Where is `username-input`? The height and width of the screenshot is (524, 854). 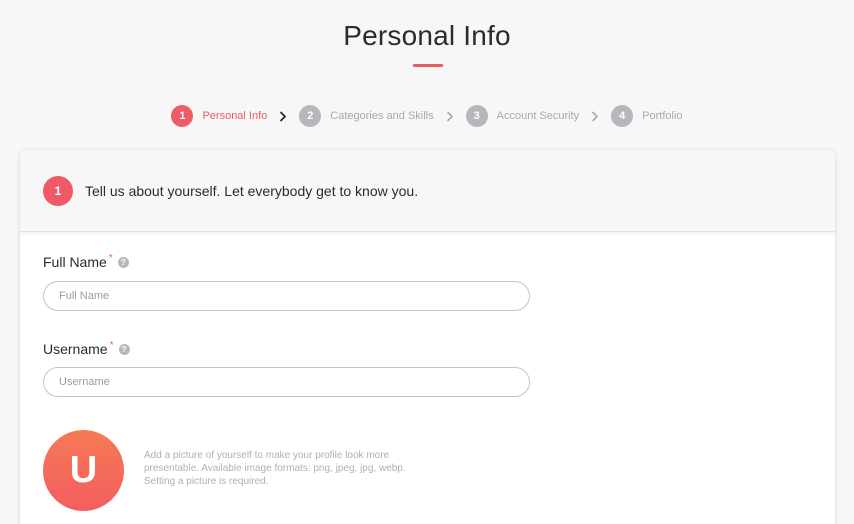 username-input is located at coordinates (286, 382).